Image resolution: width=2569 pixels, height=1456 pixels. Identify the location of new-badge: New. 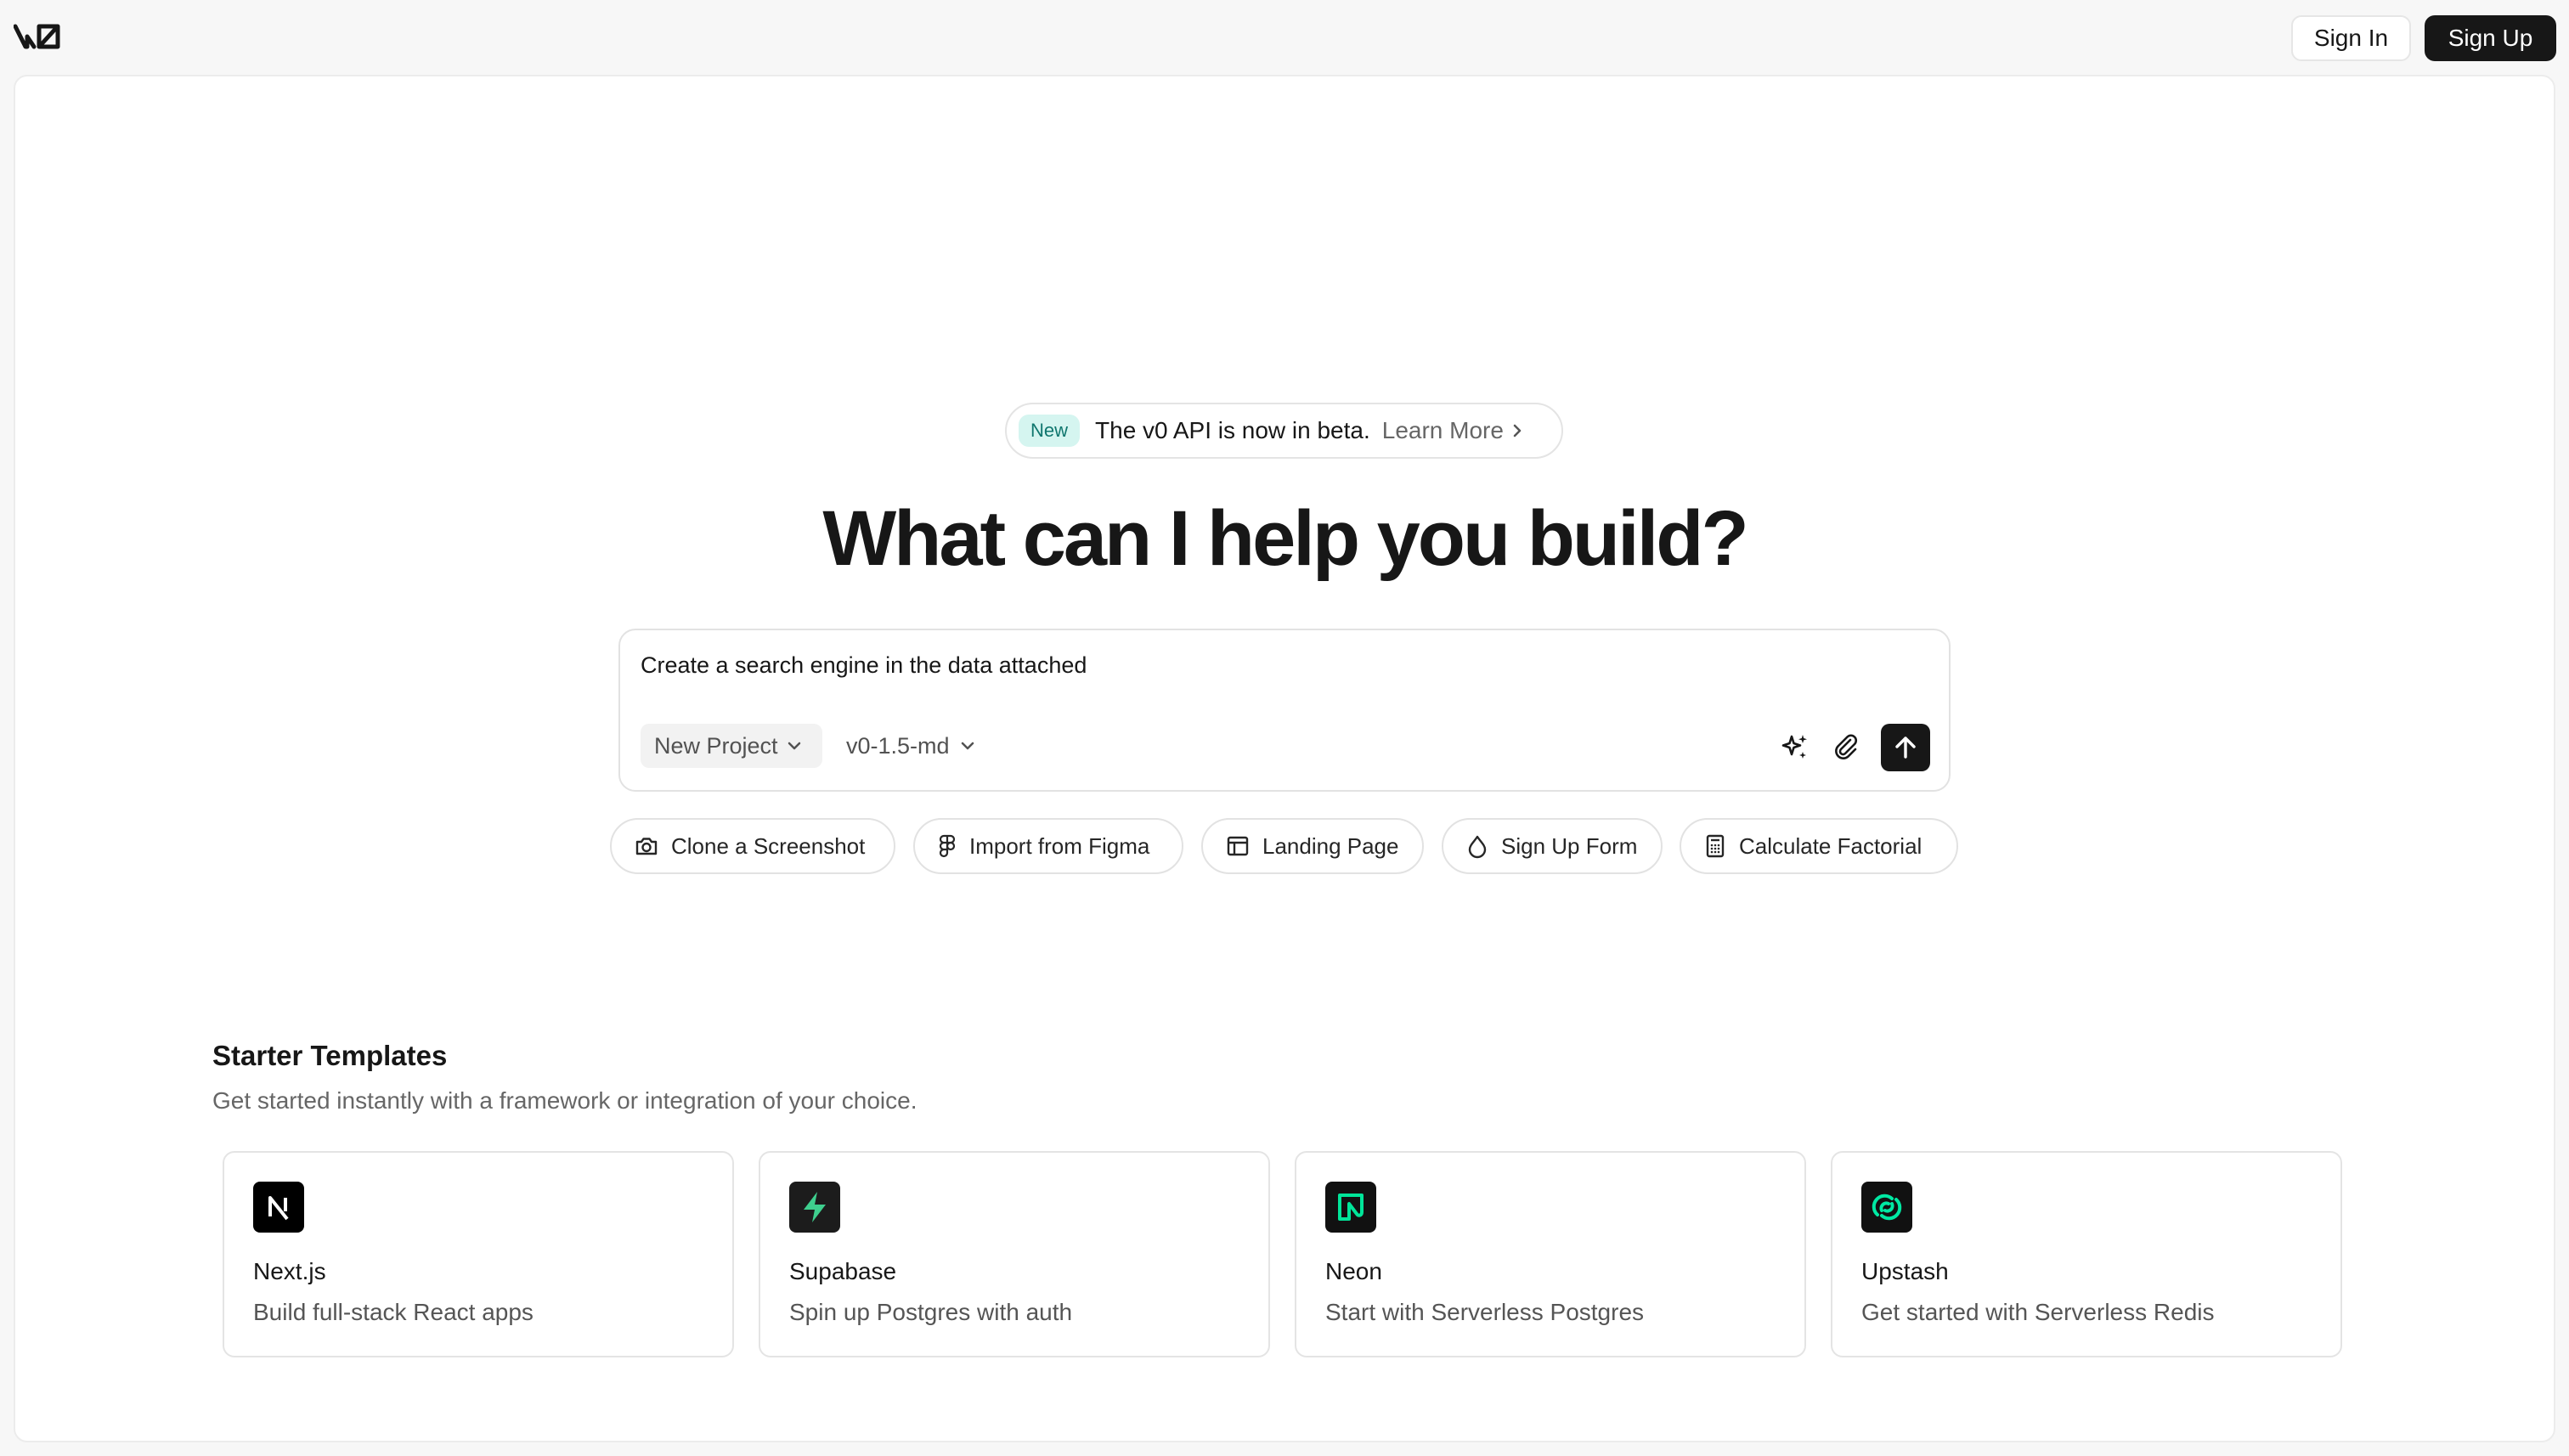
(1050, 431).